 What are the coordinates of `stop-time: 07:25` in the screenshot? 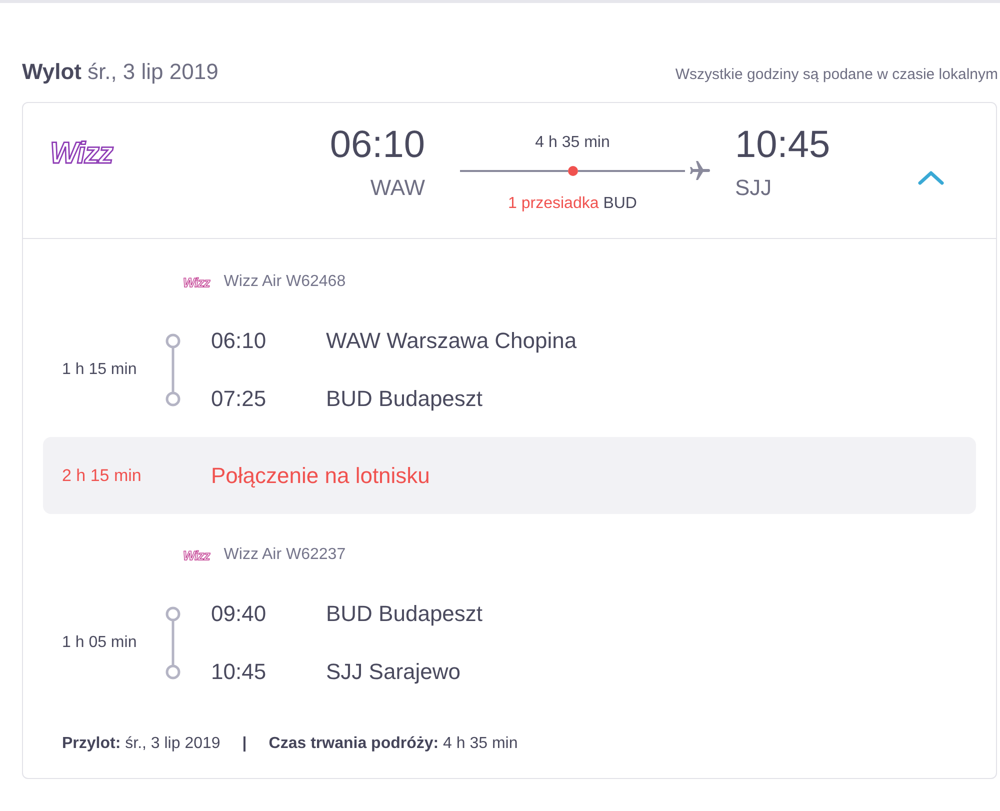 It's located at (238, 399).